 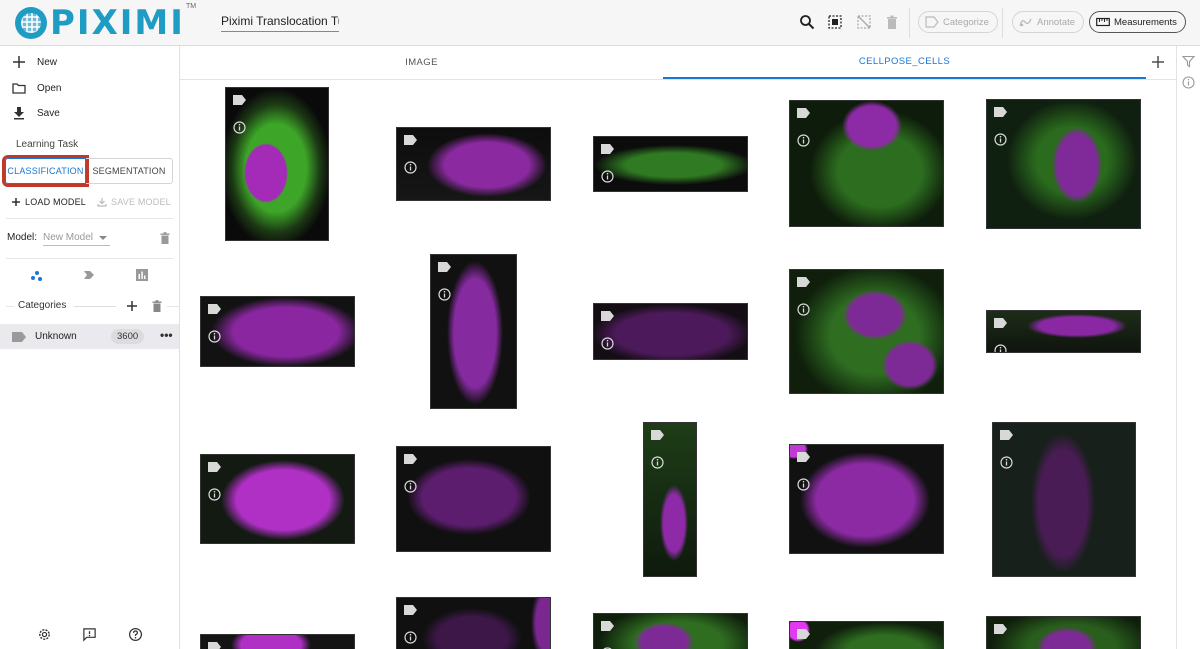 What do you see at coordinates (807, 22) in the screenshot?
I see `zoom-icon` at bounding box center [807, 22].